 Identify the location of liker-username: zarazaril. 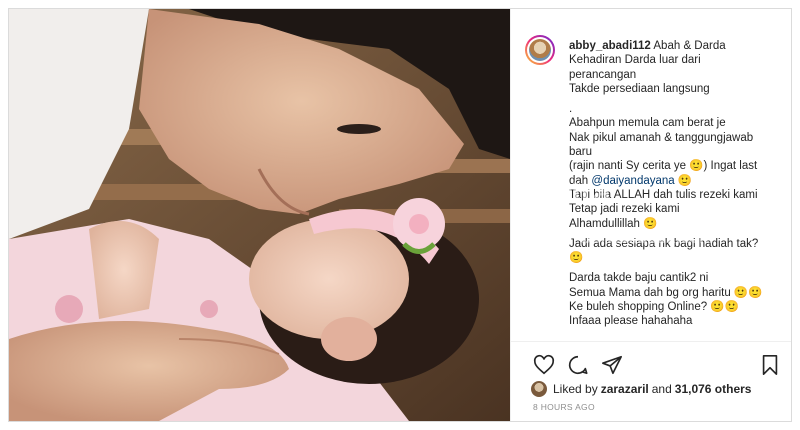
(625, 389).